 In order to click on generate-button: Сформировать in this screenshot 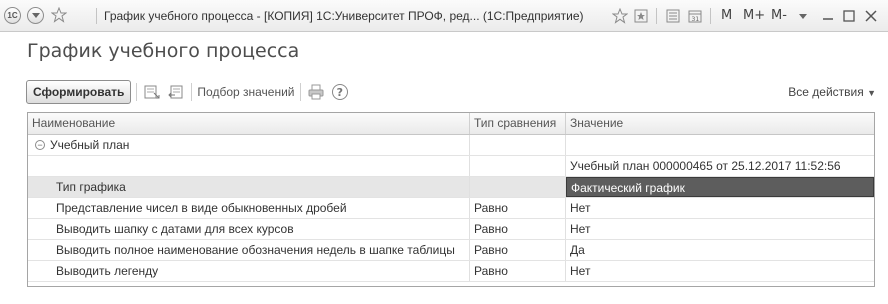, I will do `click(79, 92)`.